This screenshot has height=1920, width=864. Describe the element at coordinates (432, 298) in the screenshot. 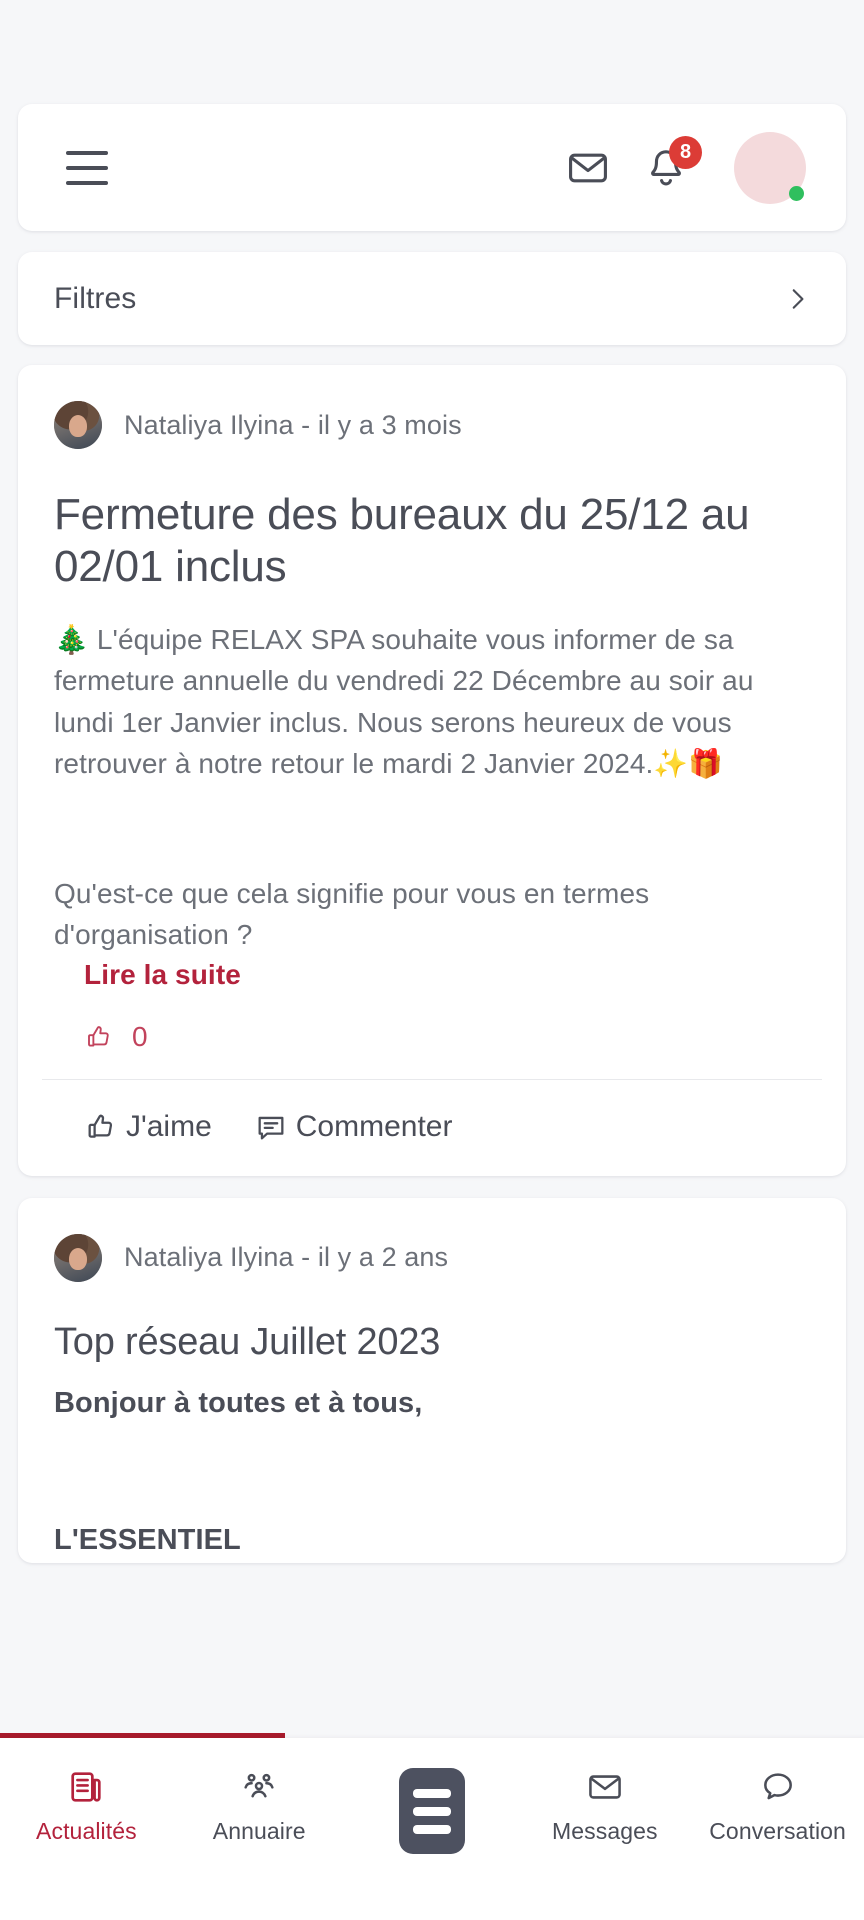

I see `filters-row: Filtres` at that location.